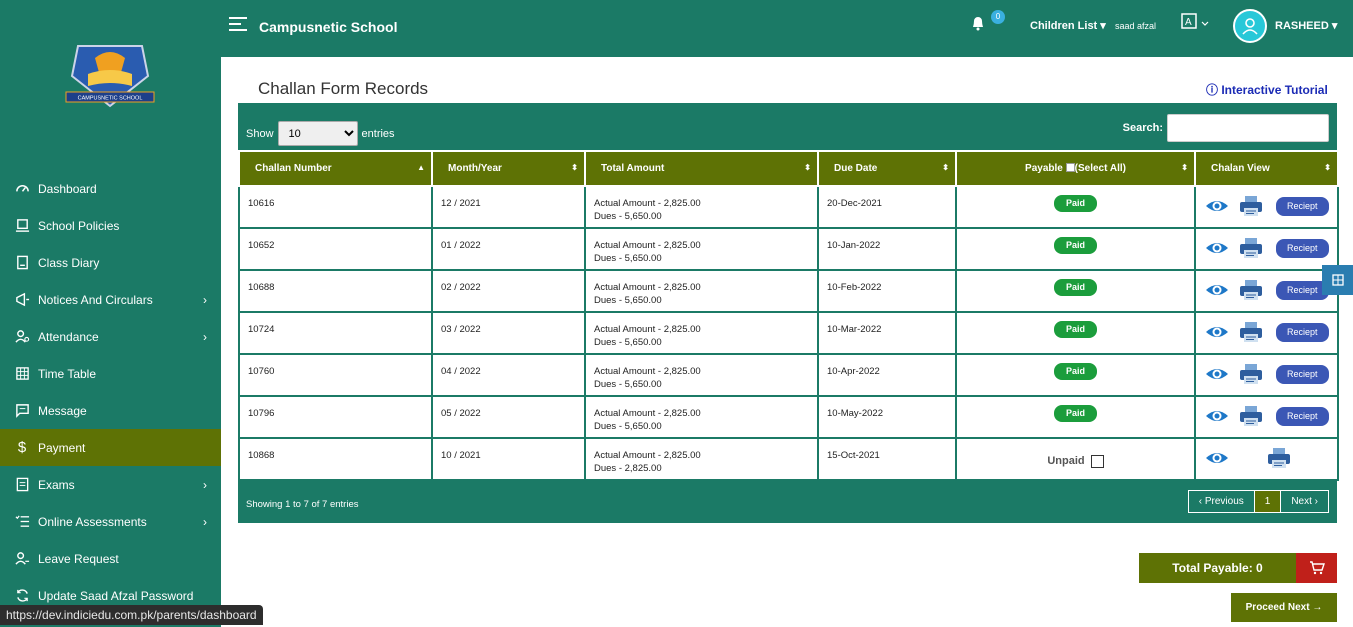 This screenshot has width=1353, height=627. What do you see at coordinates (19, 299) in the screenshot?
I see `megaphone-icon` at bounding box center [19, 299].